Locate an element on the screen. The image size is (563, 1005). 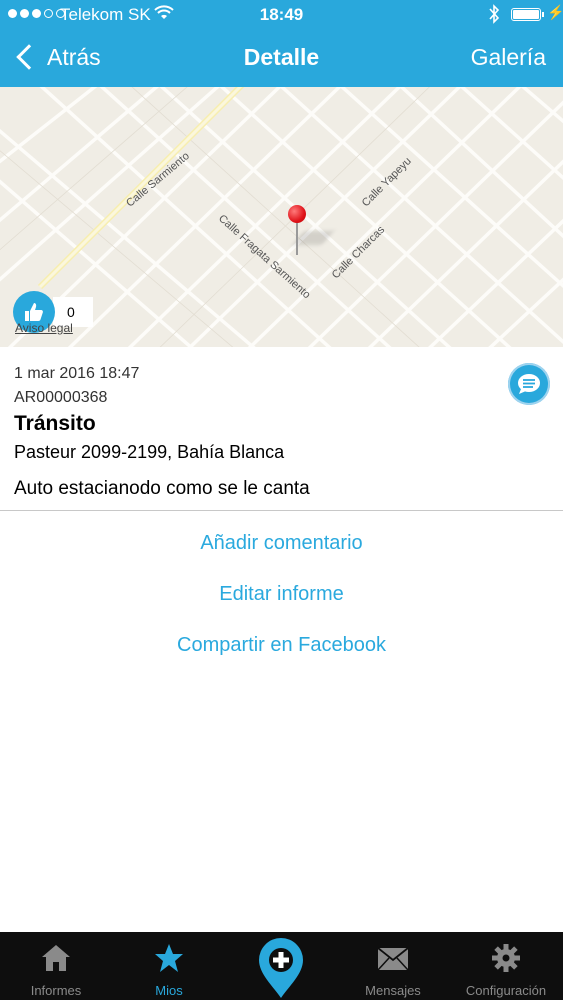
tab-label: Informes is located at coordinates (56, 990).